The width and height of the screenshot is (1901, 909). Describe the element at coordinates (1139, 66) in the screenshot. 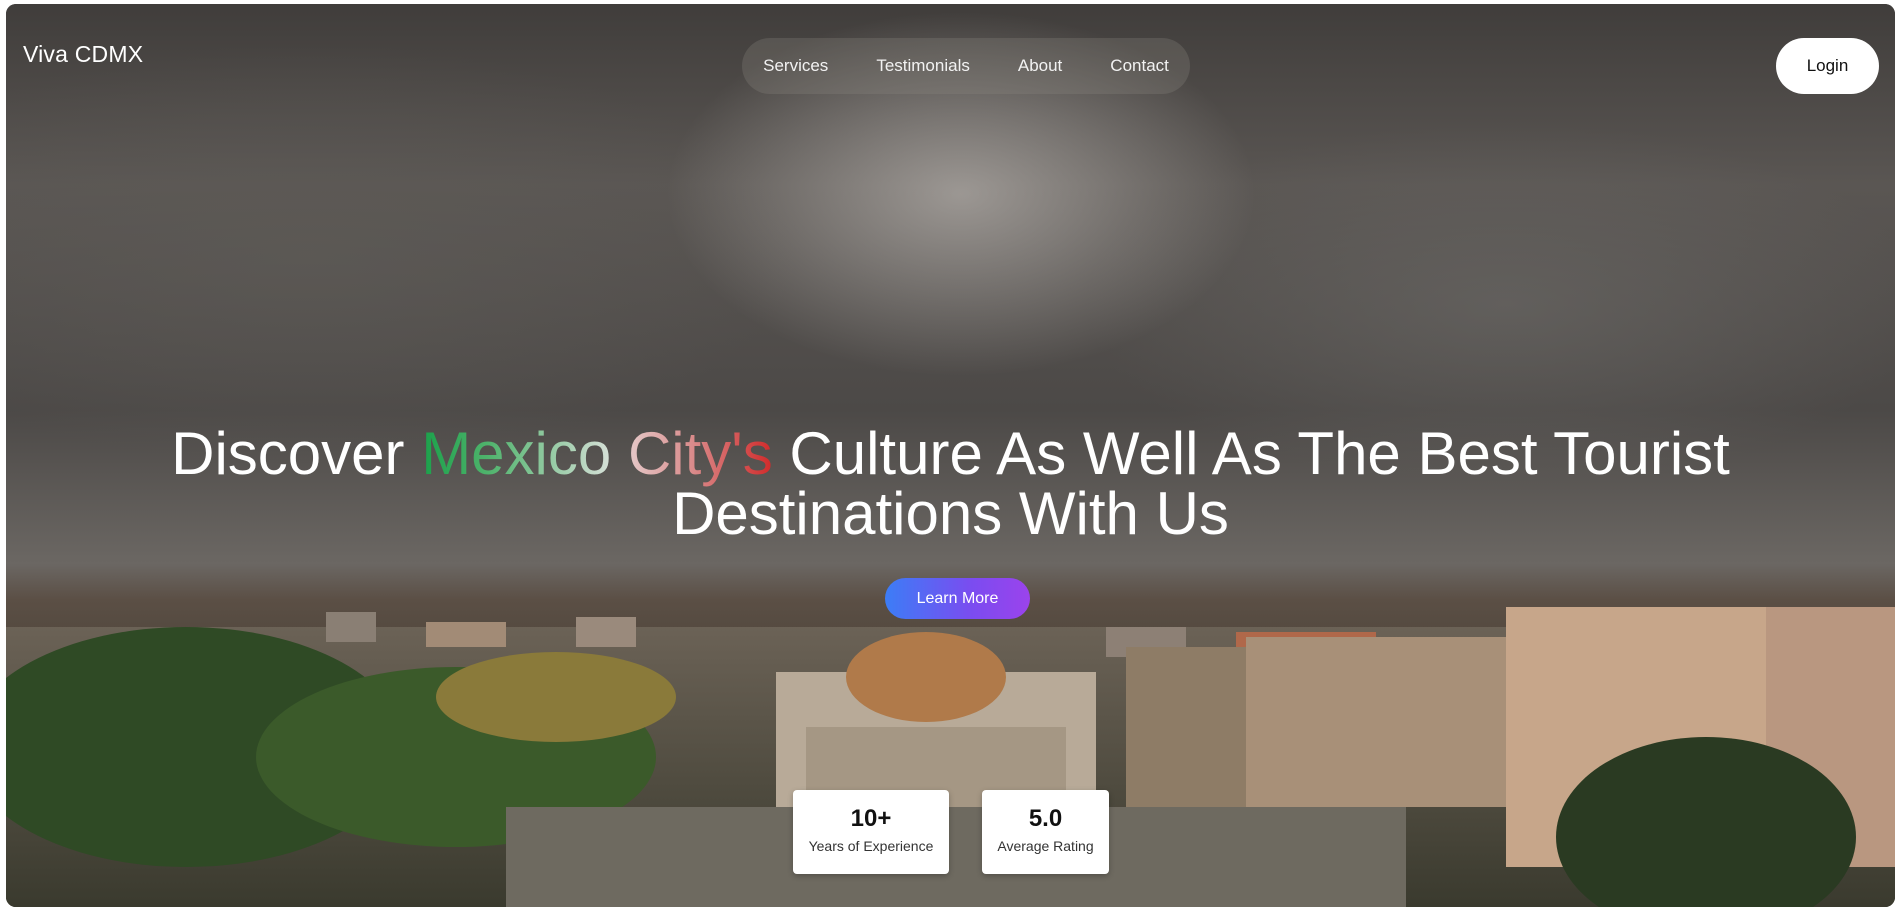

I see `nav-item-contact: Contact` at that location.